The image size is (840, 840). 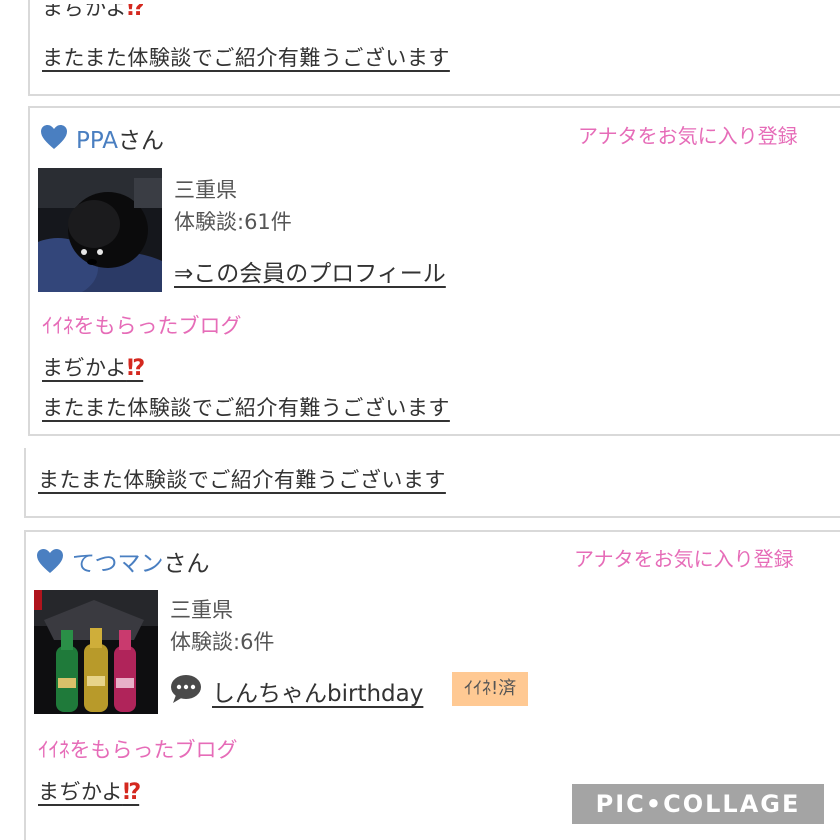 What do you see at coordinates (222, 642) in the screenshot?
I see `member-review-count: 体験談:6件` at bounding box center [222, 642].